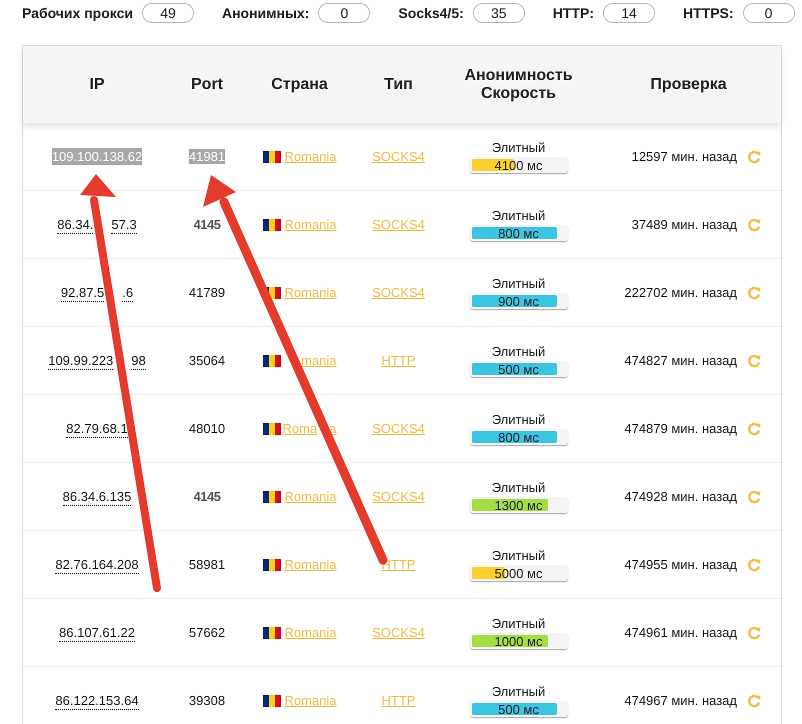  What do you see at coordinates (97, 156) in the screenshot?
I see `ip-address: 109.100.138.62` at bounding box center [97, 156].